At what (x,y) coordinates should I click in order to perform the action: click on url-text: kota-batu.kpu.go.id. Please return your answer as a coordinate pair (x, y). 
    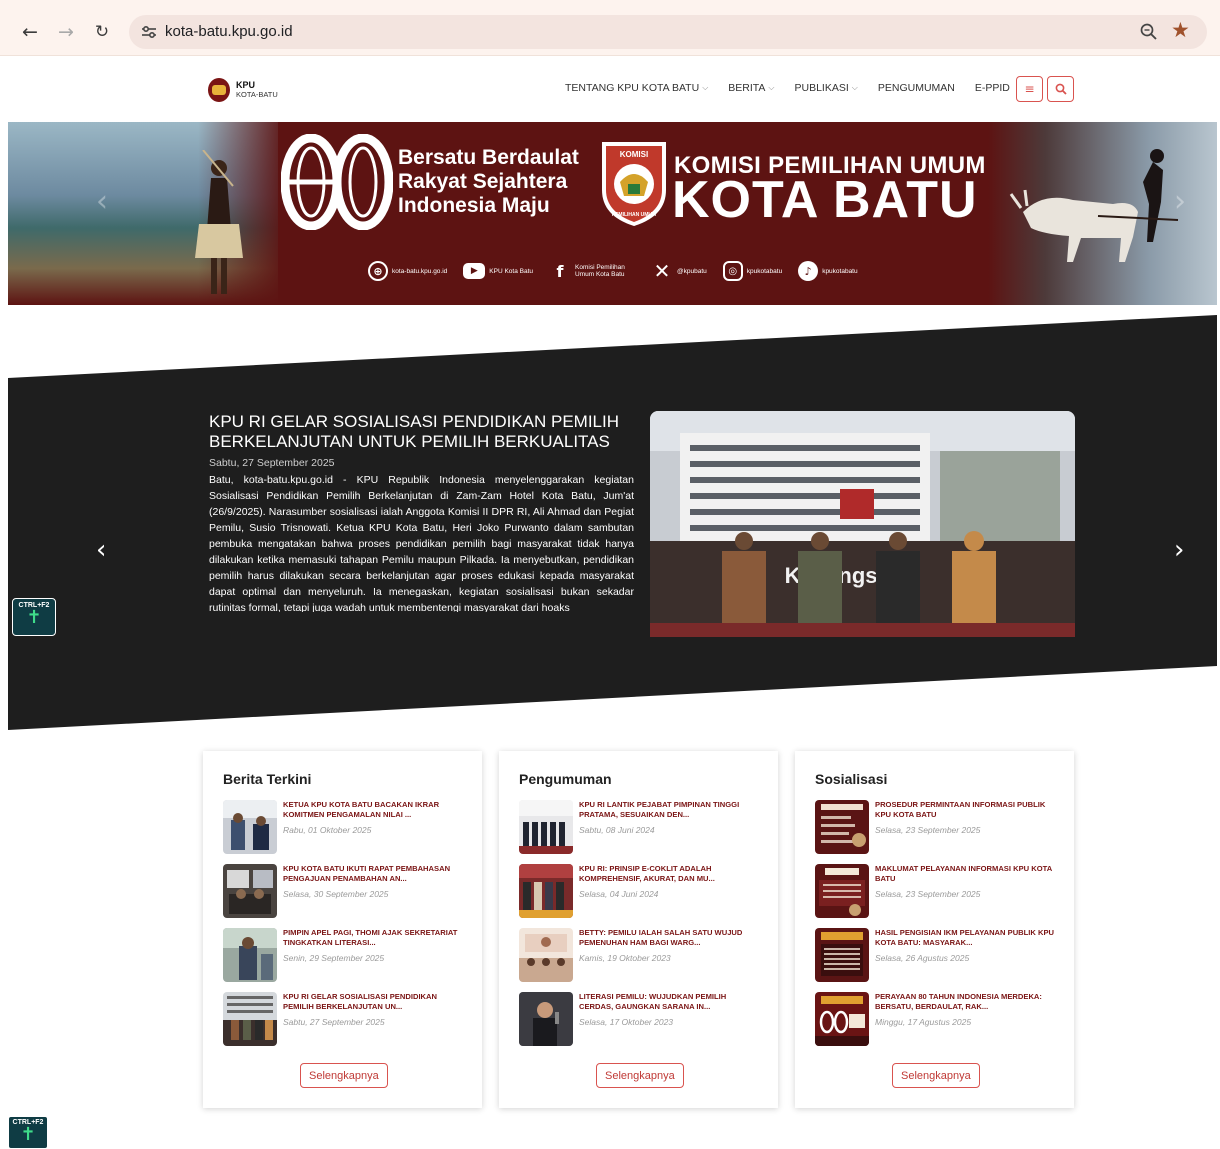
    Looking at the image, I should click on (229, 31).